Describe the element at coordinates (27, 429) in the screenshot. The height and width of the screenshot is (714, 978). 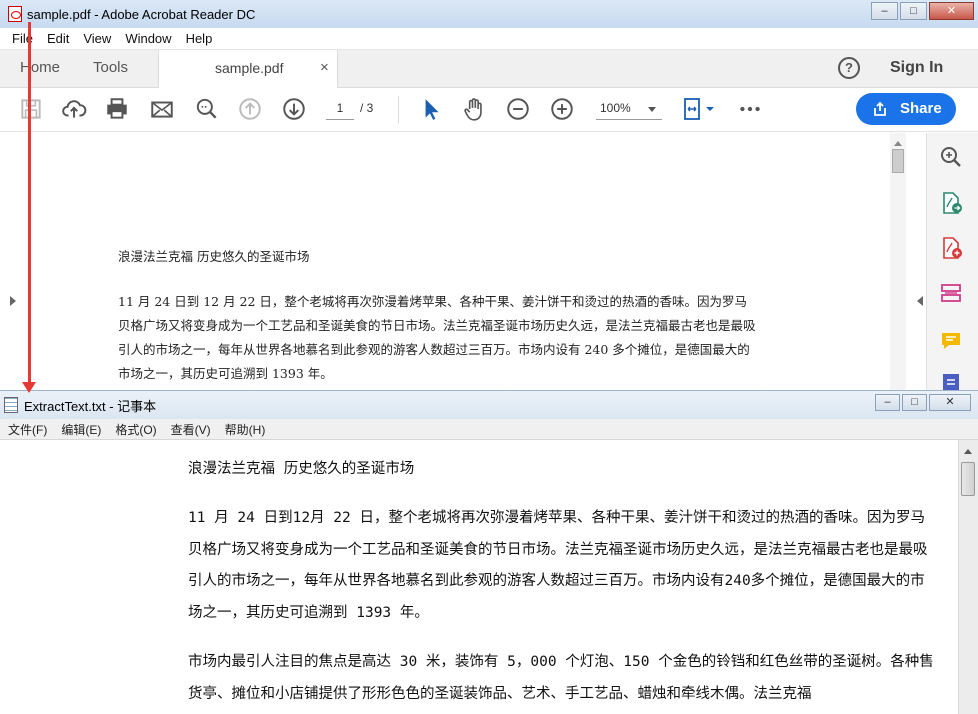
I see `menu-file-cn: 文件(F)` at that location.